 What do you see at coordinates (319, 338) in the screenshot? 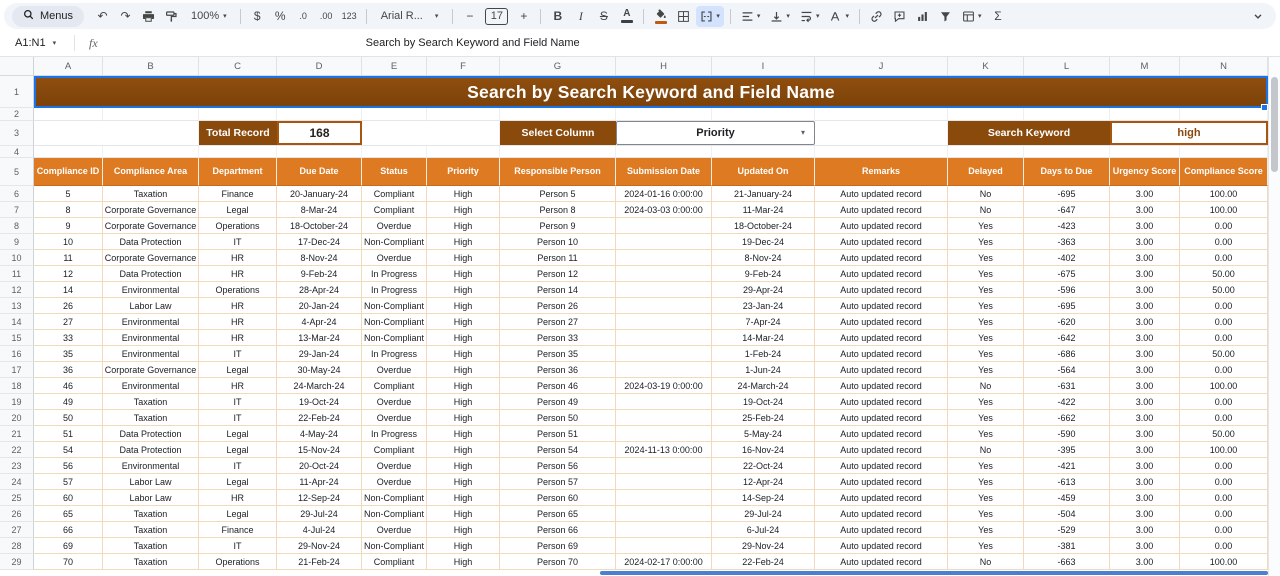
I see `cell: 13-Mar-24` at bounding box center [319, 338].